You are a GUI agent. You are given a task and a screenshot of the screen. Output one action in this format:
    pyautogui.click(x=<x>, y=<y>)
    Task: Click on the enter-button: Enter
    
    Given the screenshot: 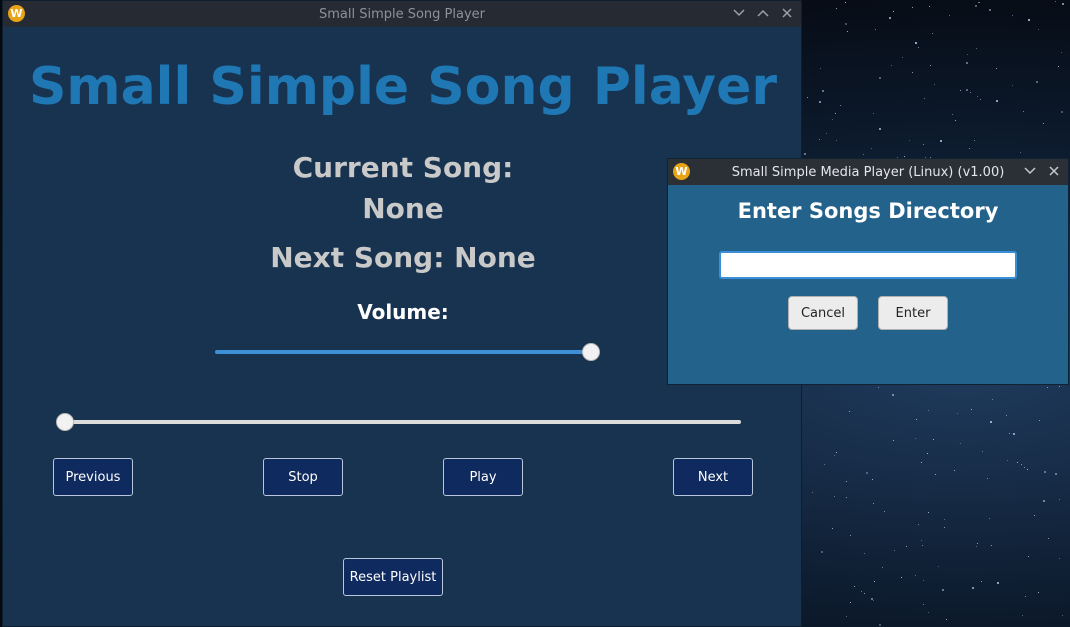 What is the action you would take?
    pyautogui.click(x=913, y=313)
    